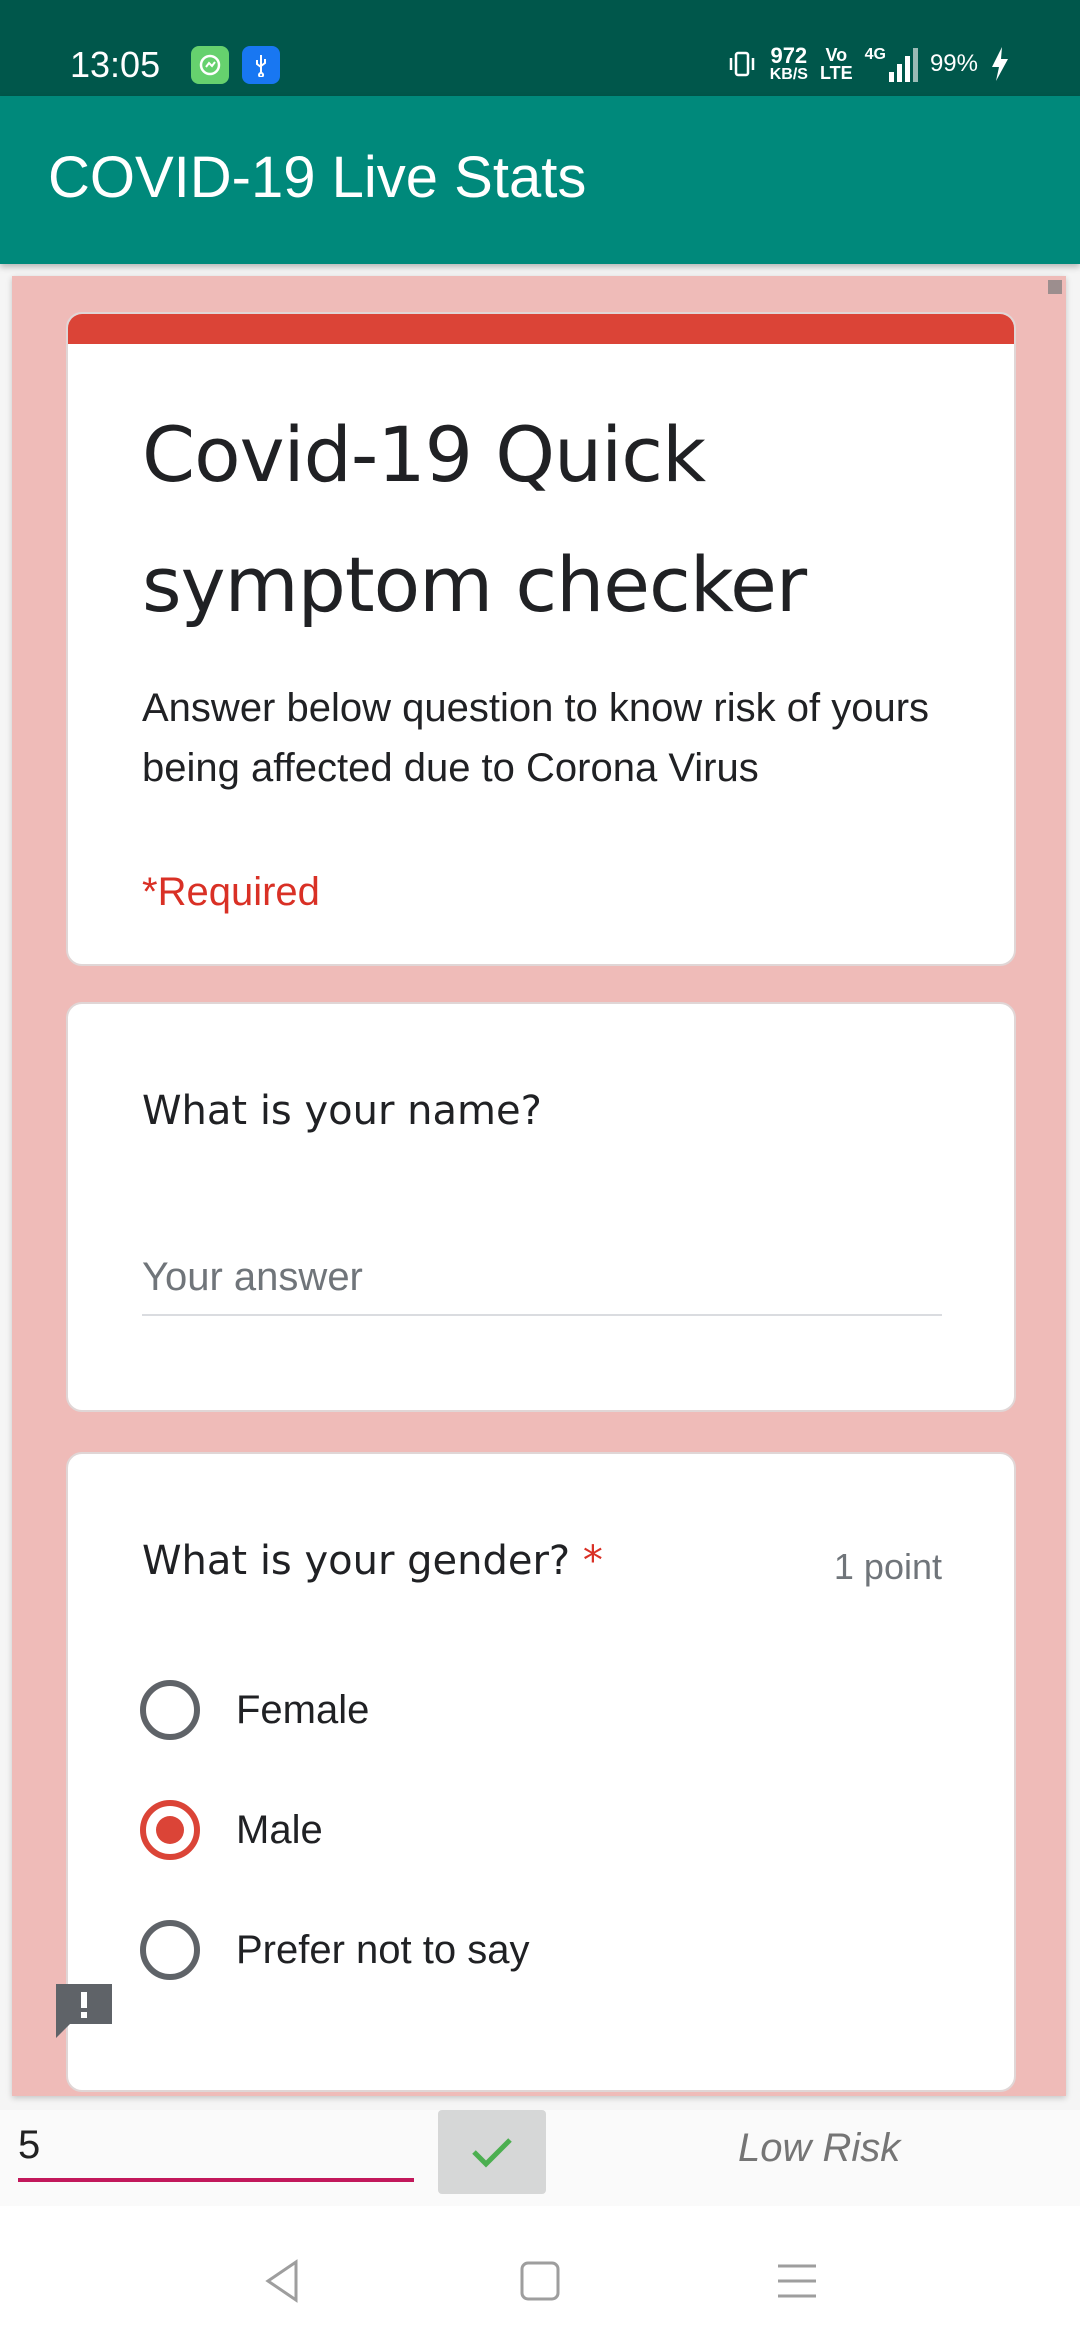 The height and width of the screenshot is (2340, 1080). I want to click on option-label: Prefer not to say, so click(383, 1949).